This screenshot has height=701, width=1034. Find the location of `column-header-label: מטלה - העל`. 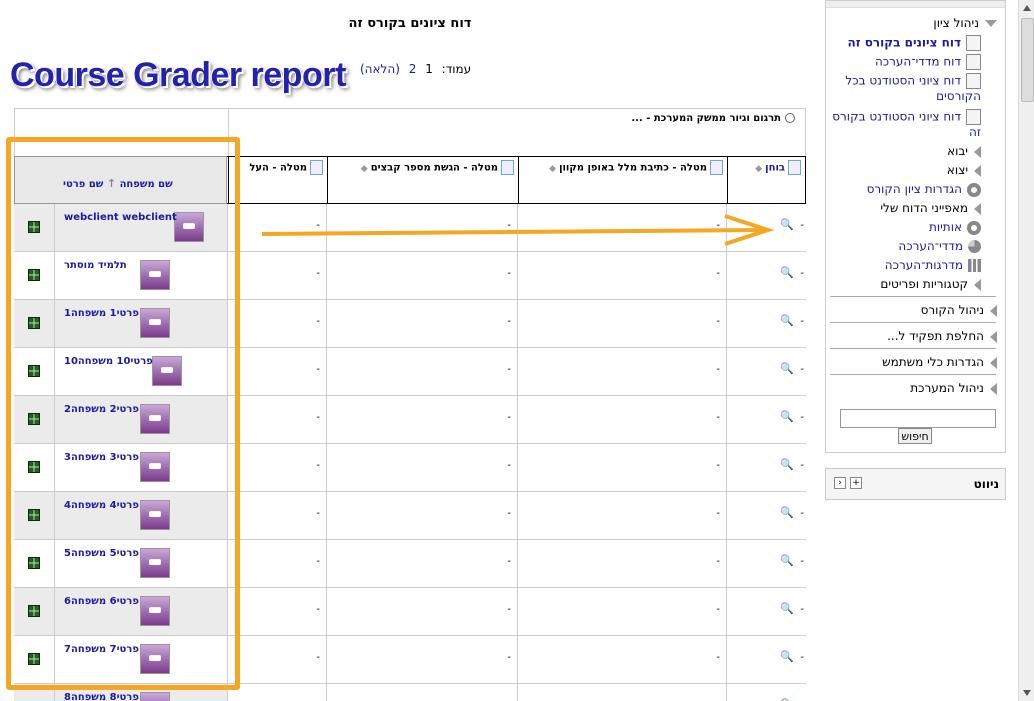

column-header-label: מטלה - העל is located at coordinates (278, 168).